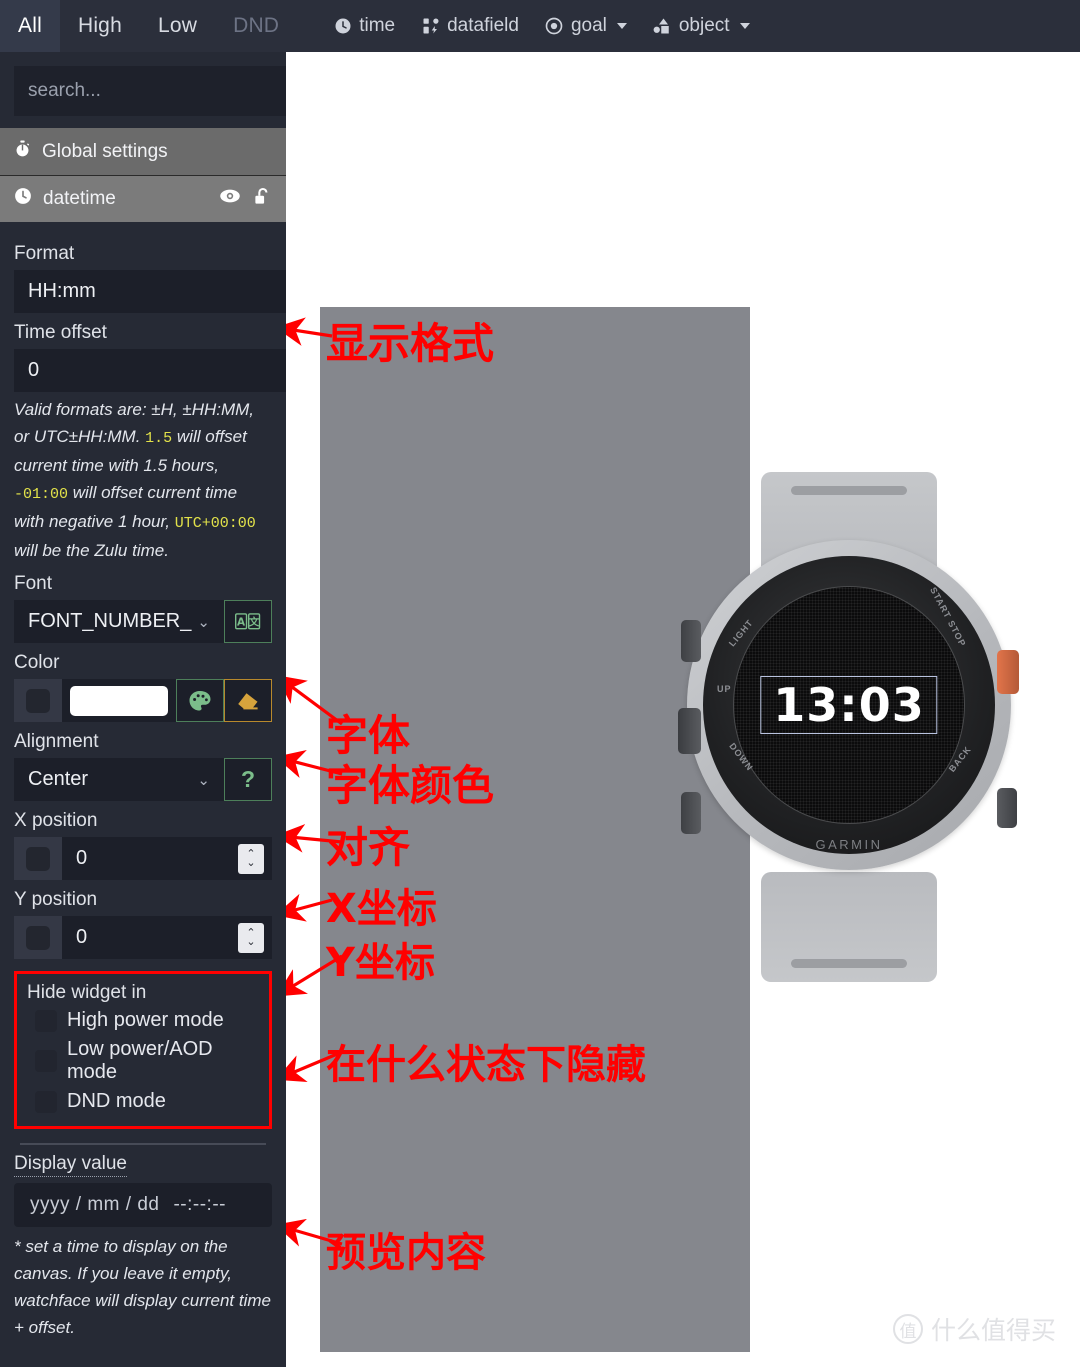  I want to click on search-input, so click(150, 91).